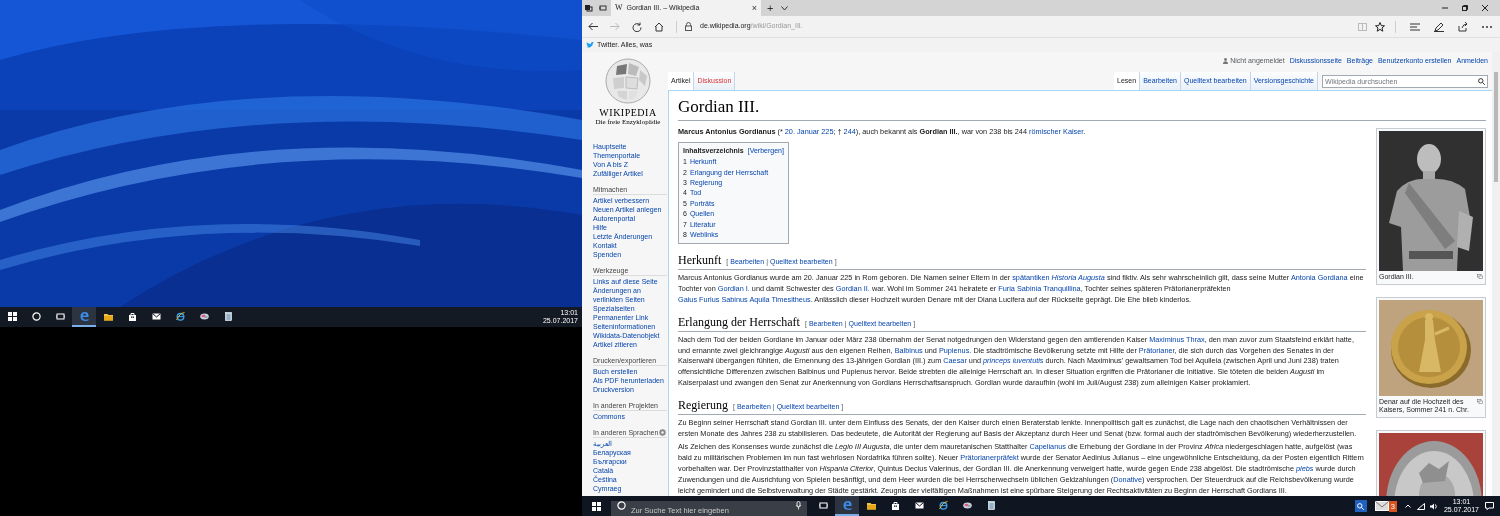 This screenshot has width=1500, height=516. Describe the element at coordinates (719, 107) in the screenshot. I see `page-title: Gordian III.` at that location.